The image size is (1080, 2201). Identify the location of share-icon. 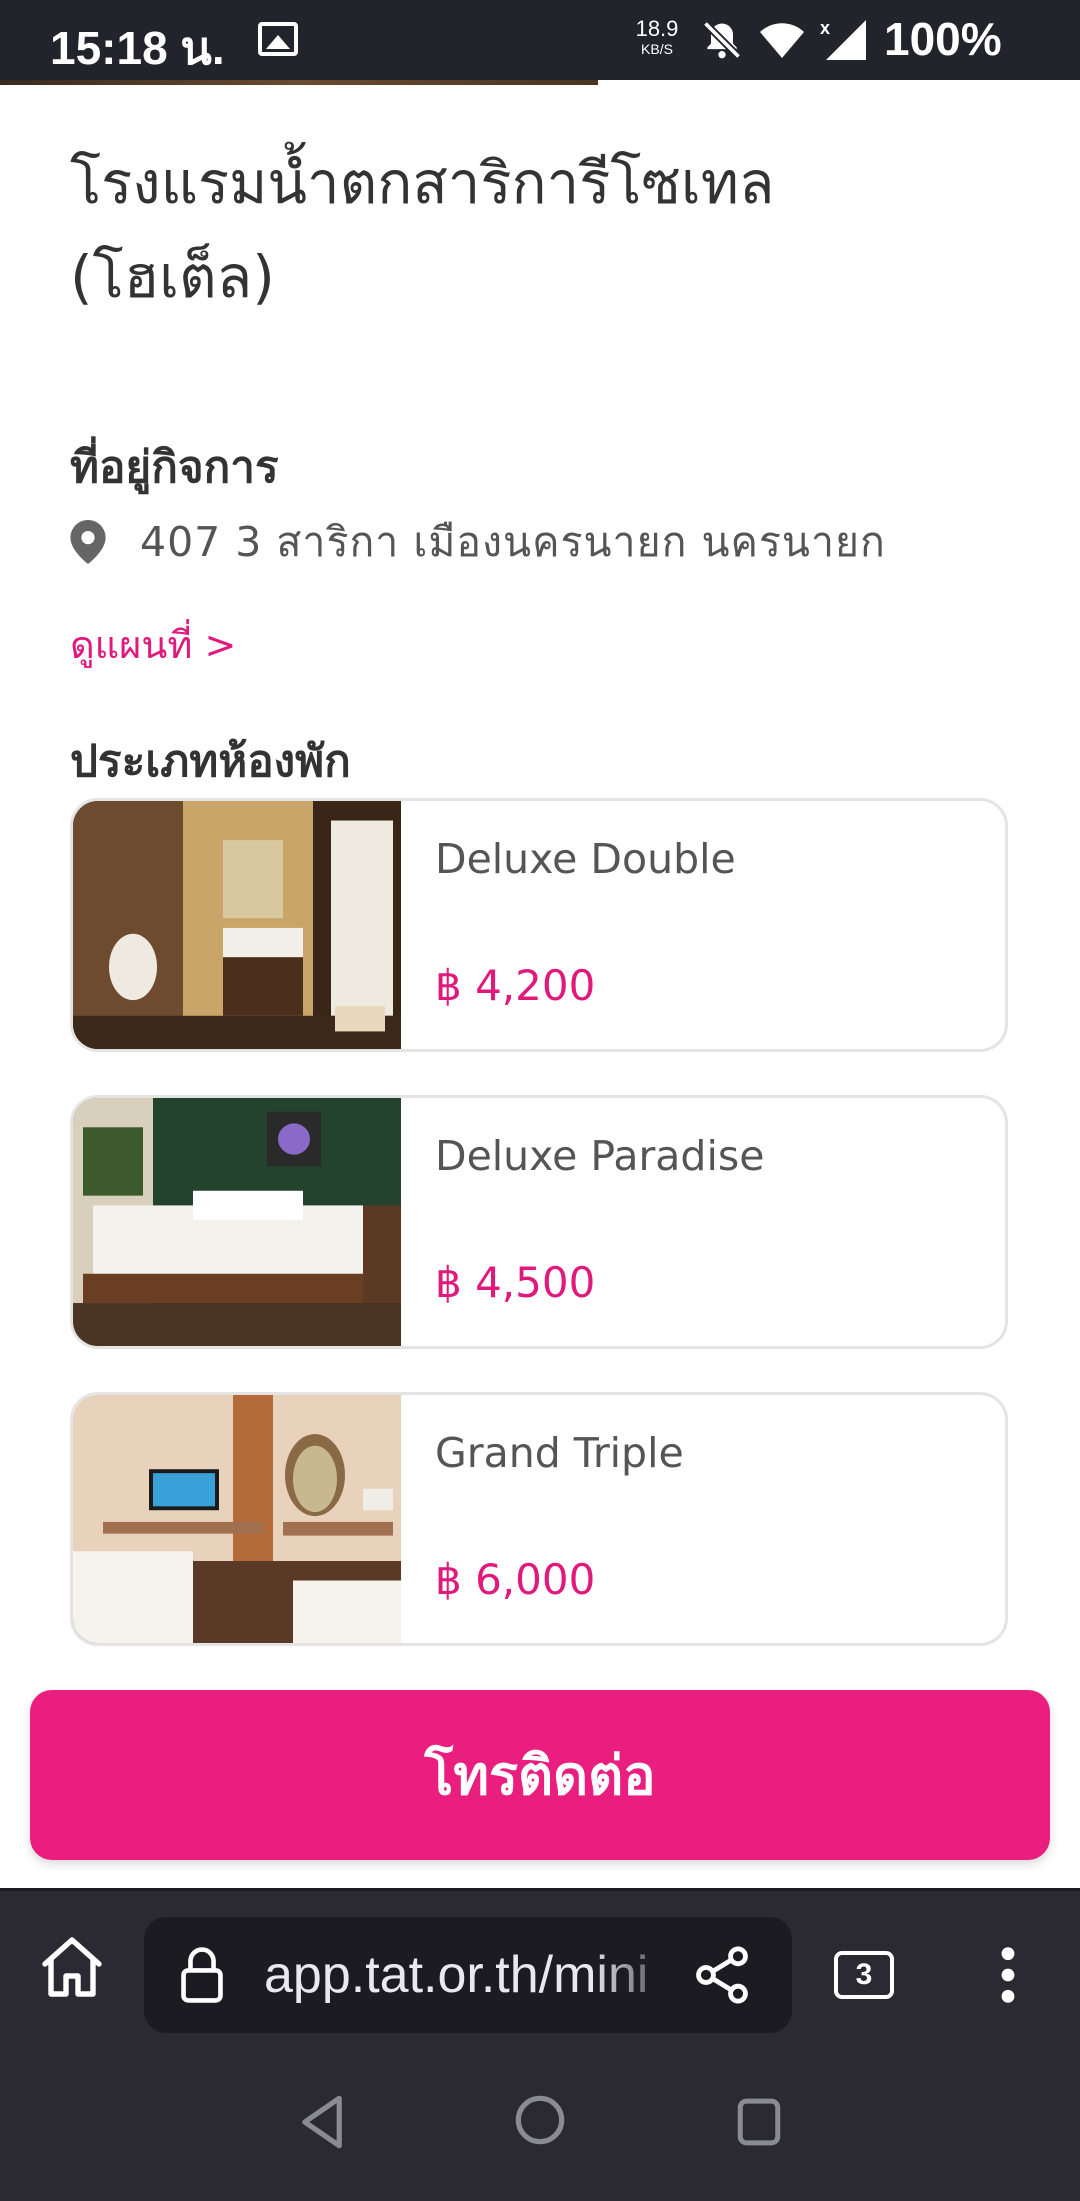
(722, 1975).